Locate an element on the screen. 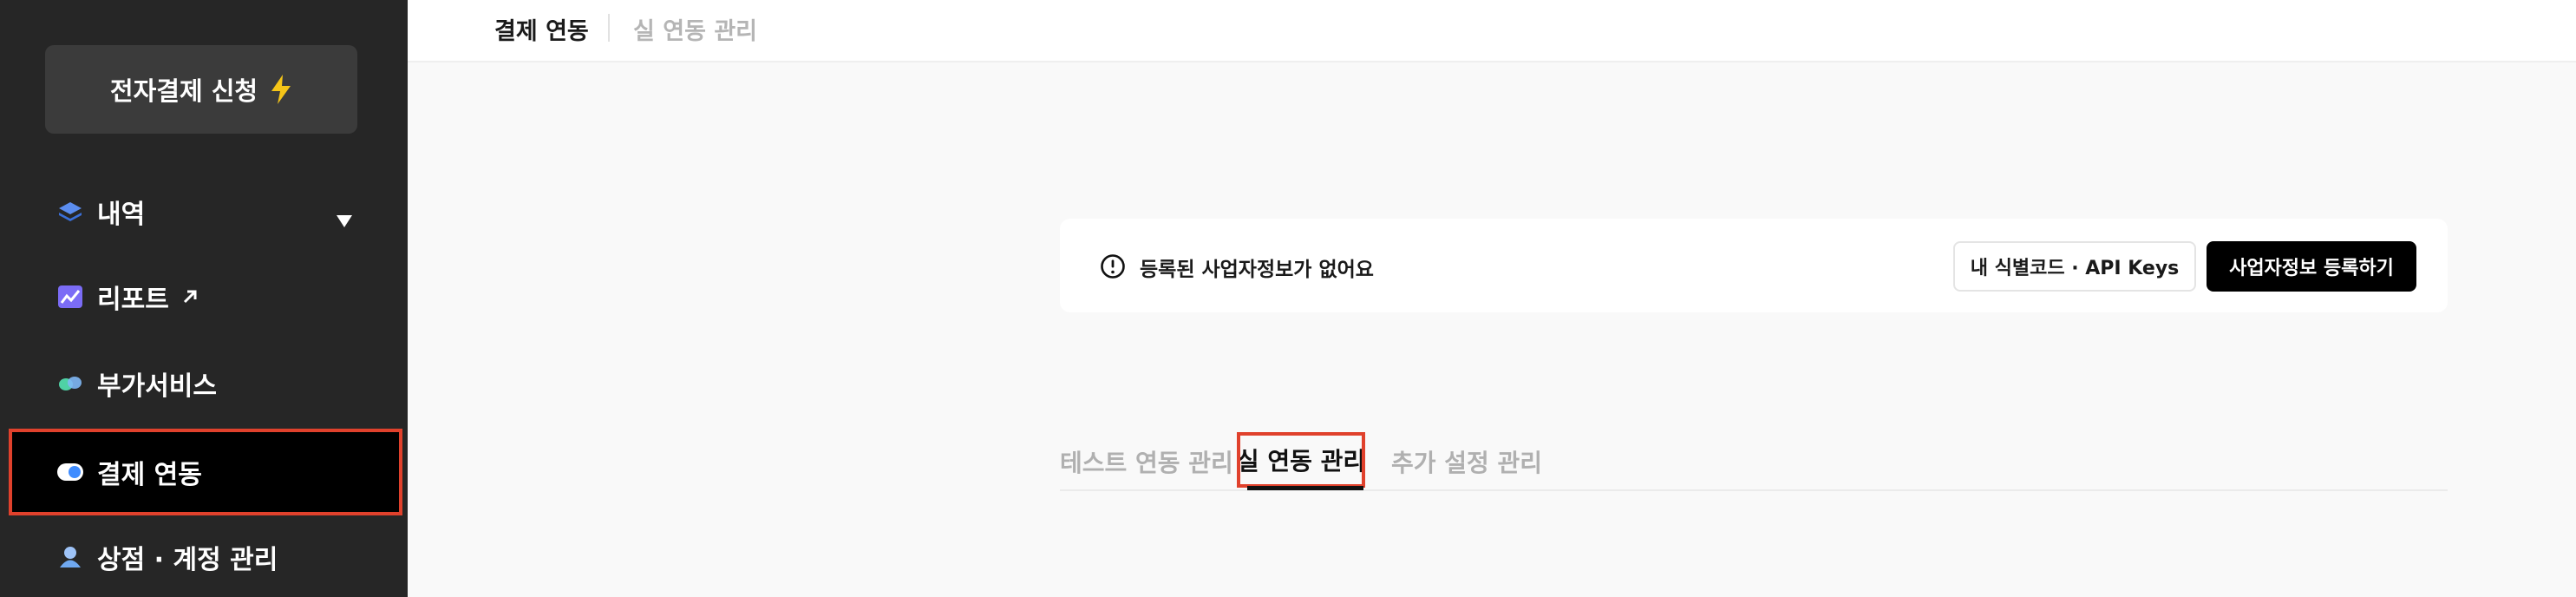 The image size is (2576, 597). integration-subtabs: 테스트 연동 관리 실 연동 관리 추가 설정 관리 is located at coordinates (1754, 461).